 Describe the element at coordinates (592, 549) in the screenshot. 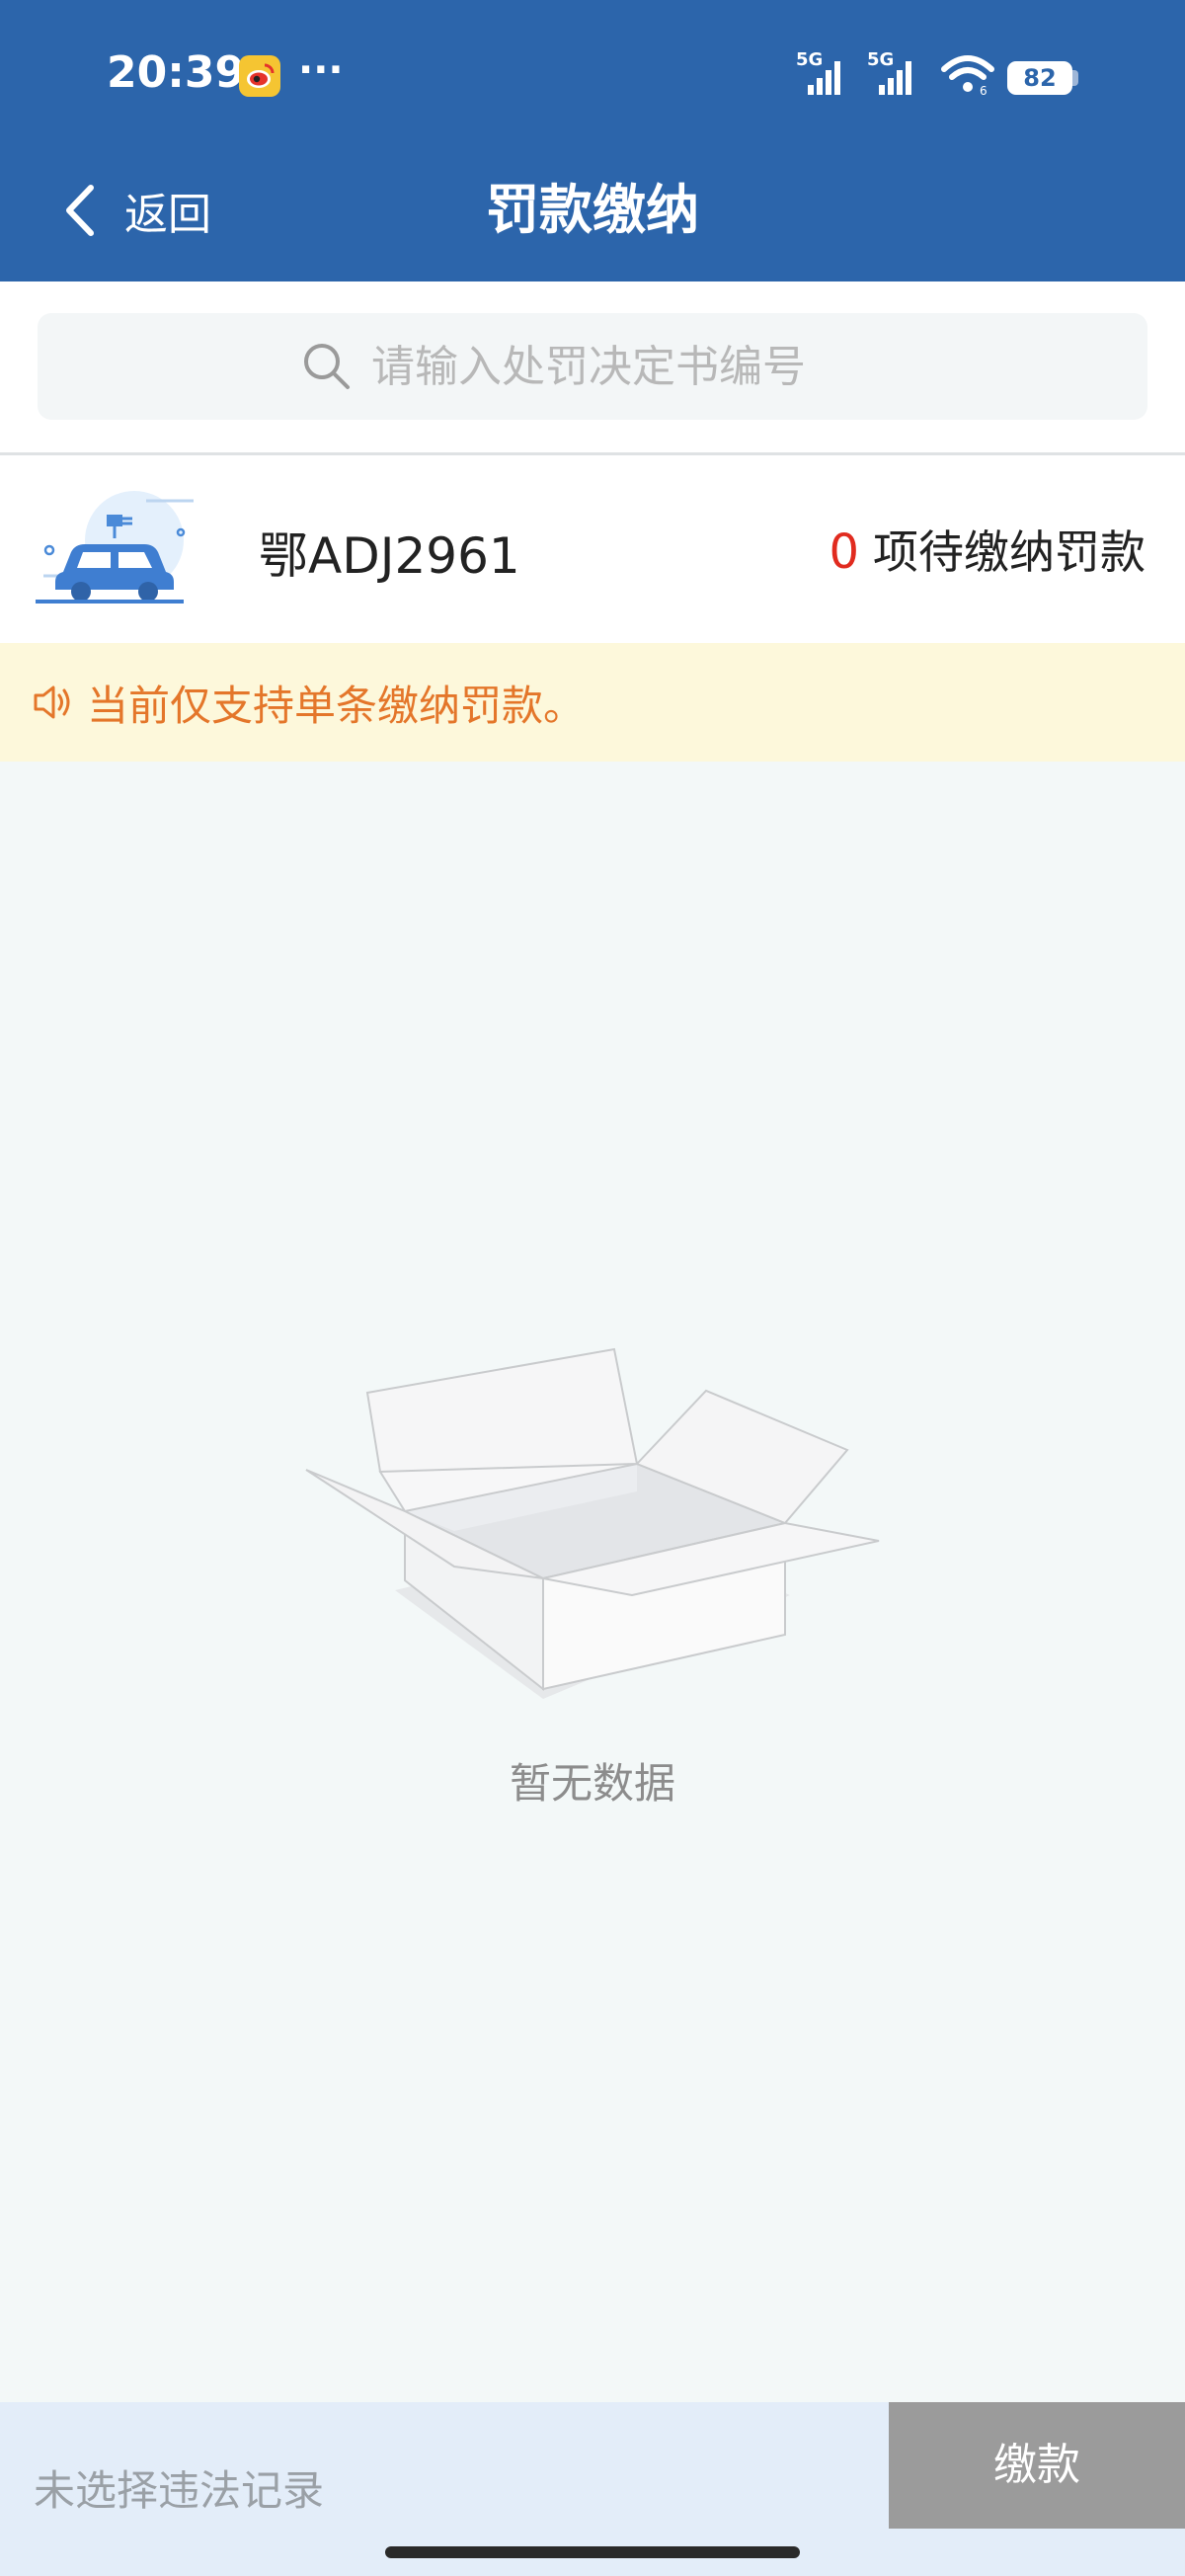

I see `vehicle-row: 鄂ADJ2961 0 项待缴纳罚款` at that location.